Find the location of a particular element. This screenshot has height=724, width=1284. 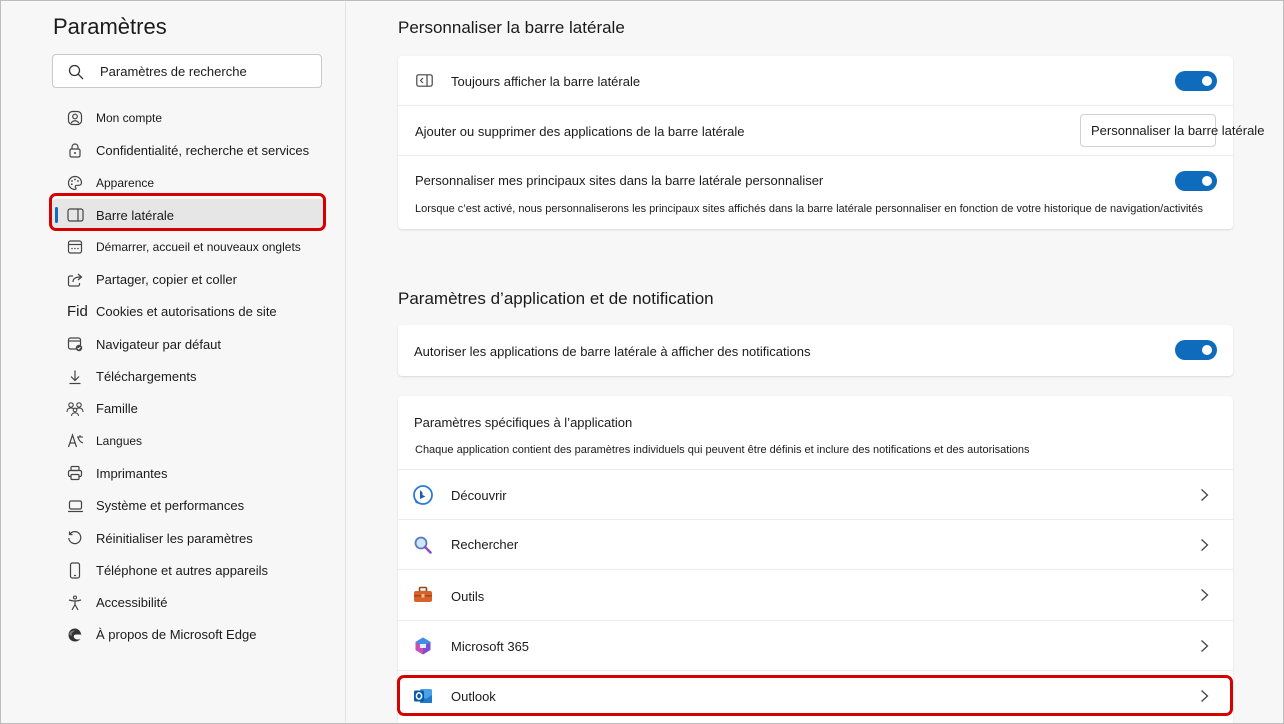

sidebar-icon is located at coordinates (75, 215).